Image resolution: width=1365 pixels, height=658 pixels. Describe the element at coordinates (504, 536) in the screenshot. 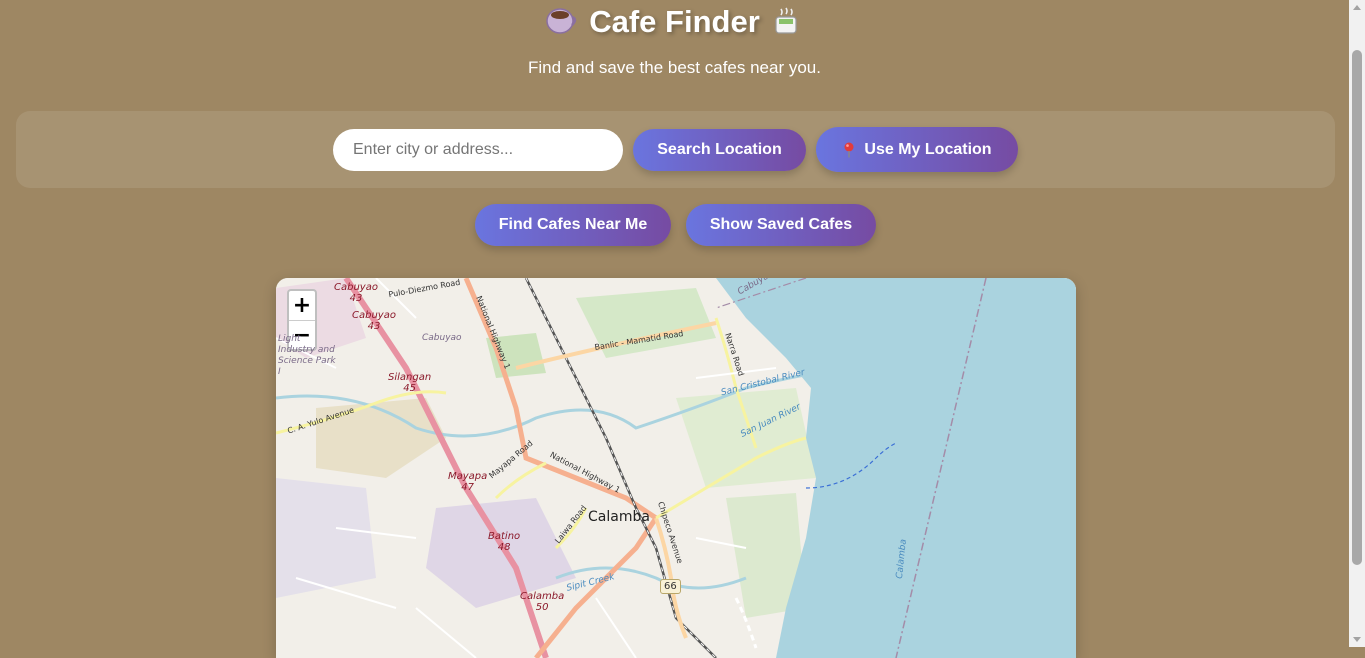

I see `map-place-name: Batino` at that location.